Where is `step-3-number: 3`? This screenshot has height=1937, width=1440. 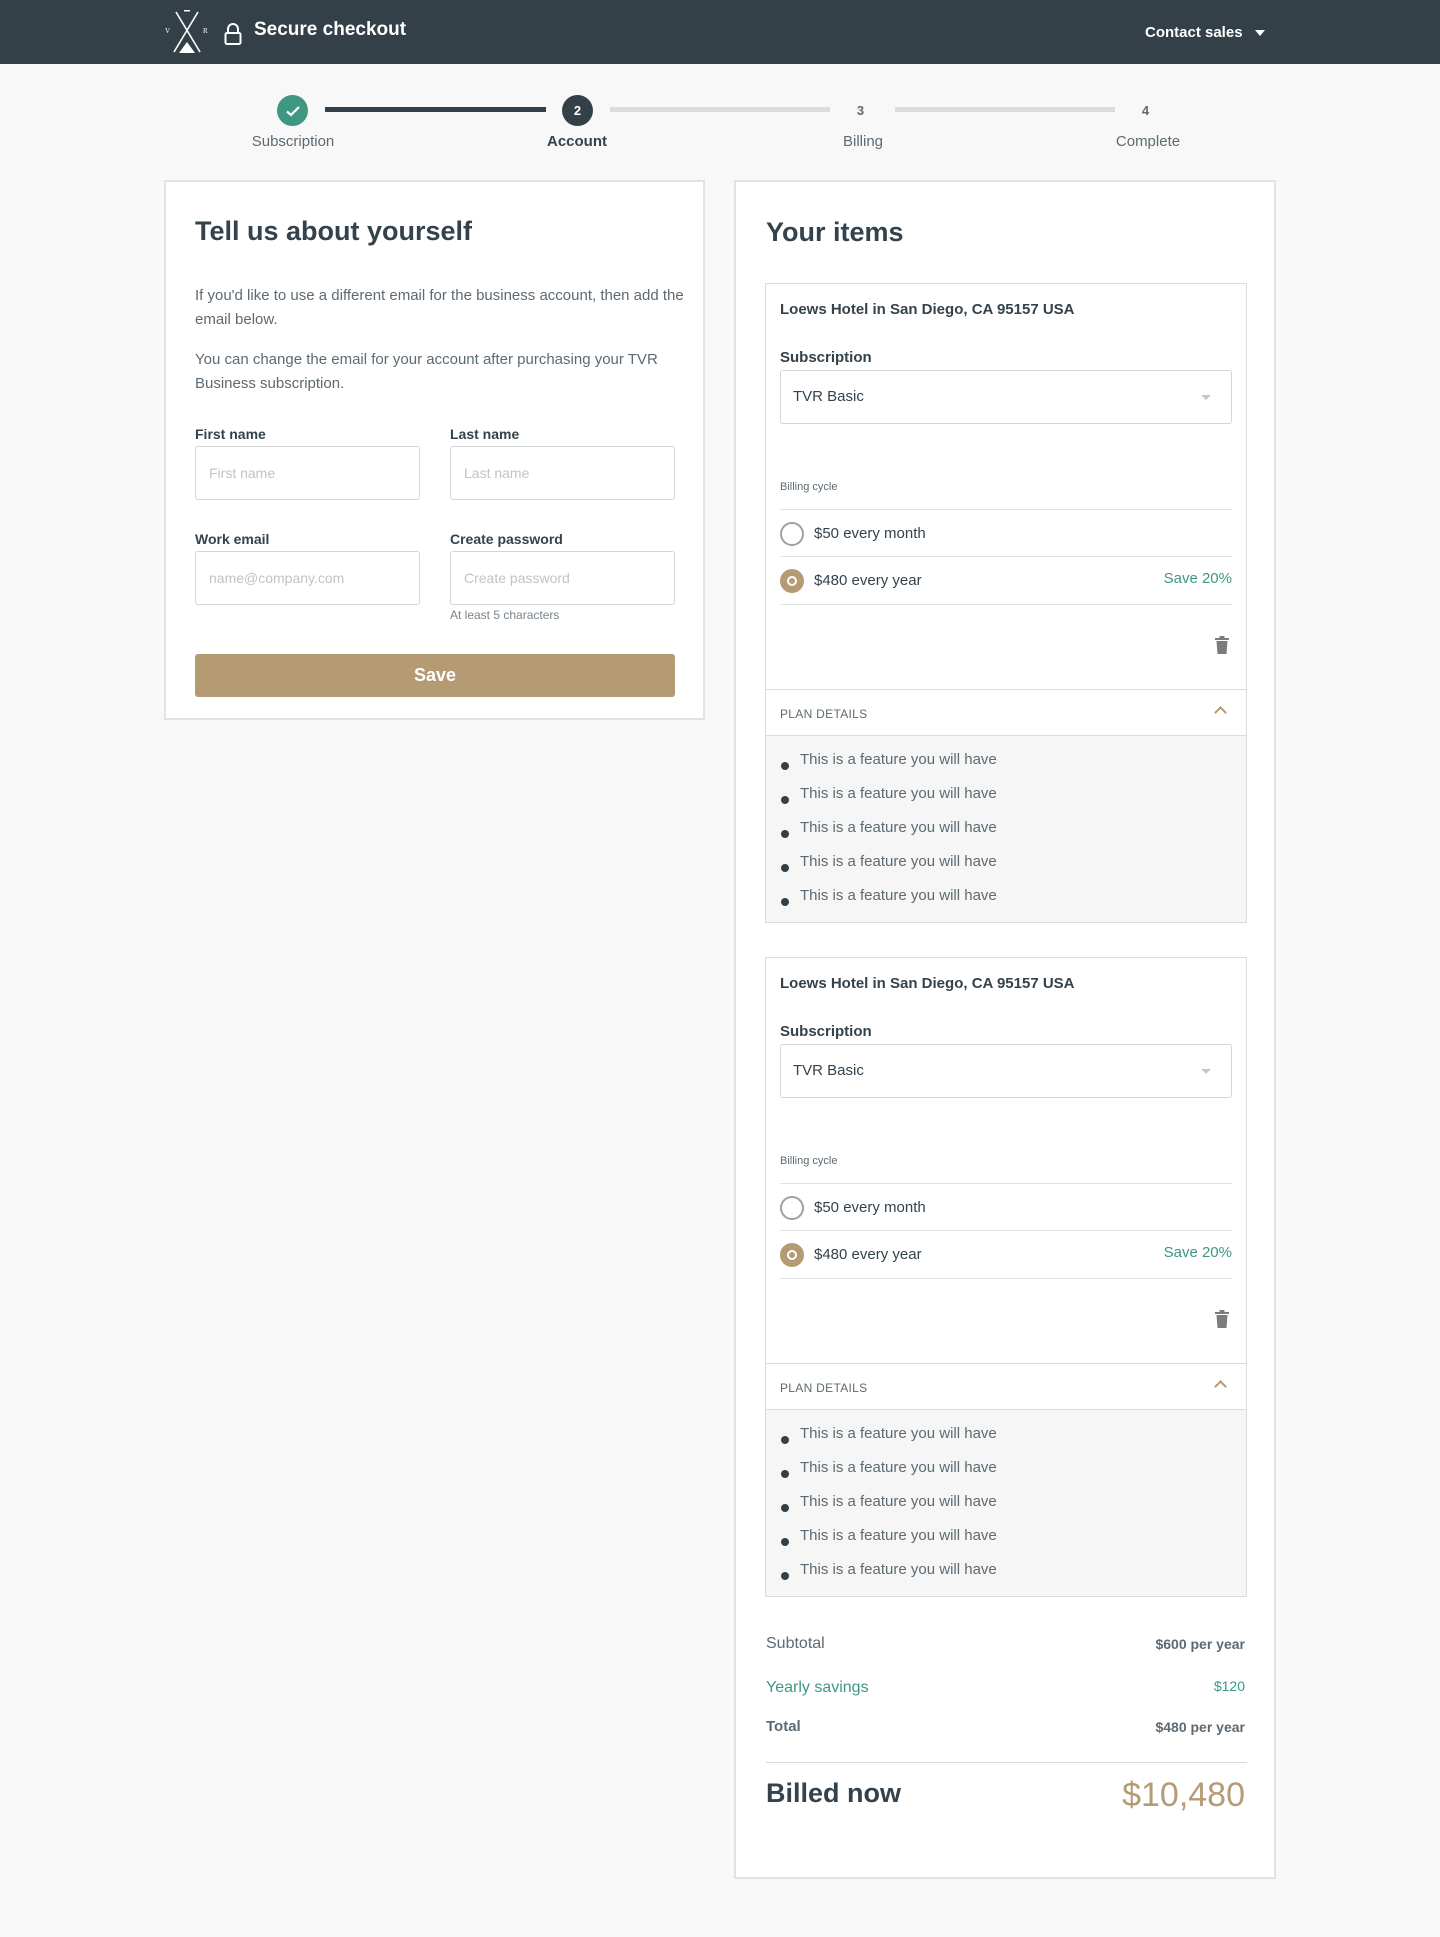 step-3-number: 3 is located at coordinates (860, 110).